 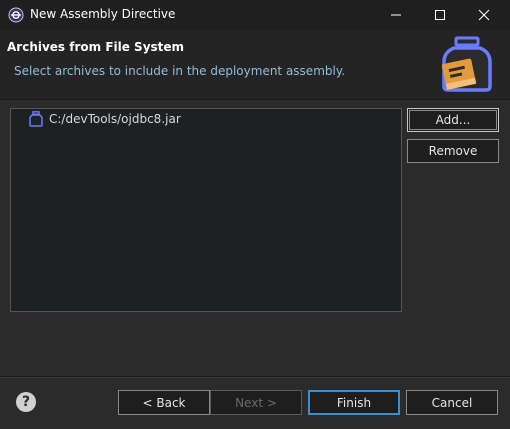 I want to click on maximize-icon, so click(x=440, y=15).